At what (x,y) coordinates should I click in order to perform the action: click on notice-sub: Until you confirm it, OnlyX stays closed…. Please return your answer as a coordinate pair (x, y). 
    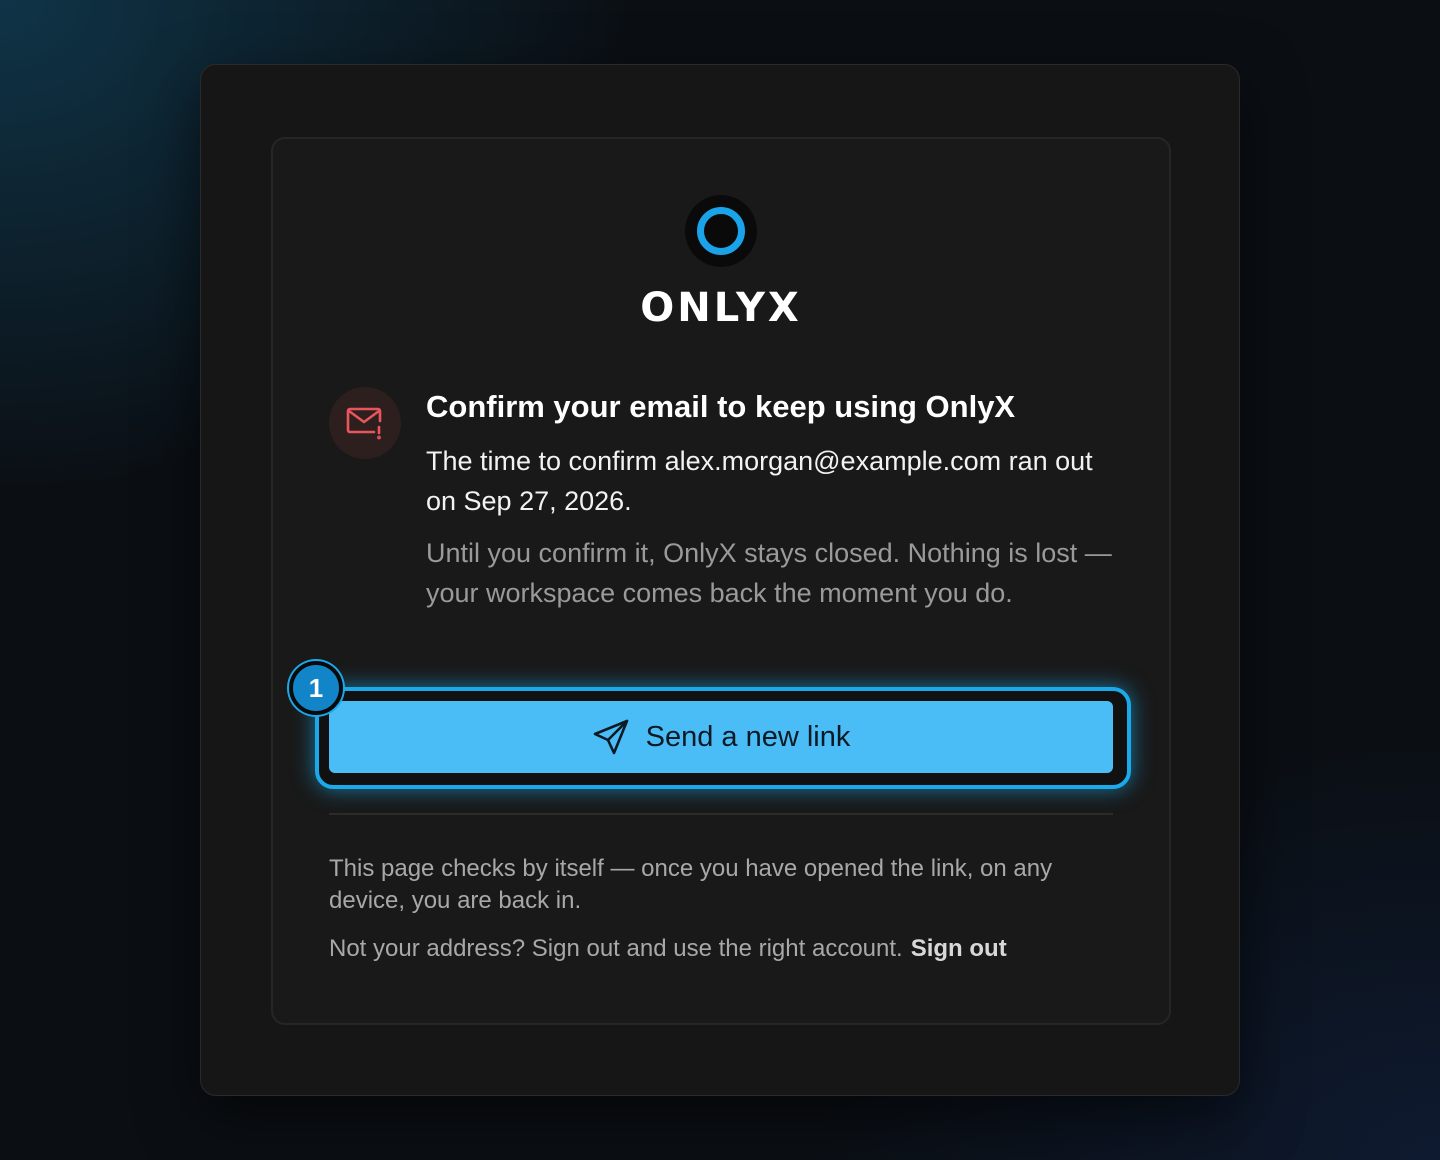
    Looking at the image, I should click on (769, 573).